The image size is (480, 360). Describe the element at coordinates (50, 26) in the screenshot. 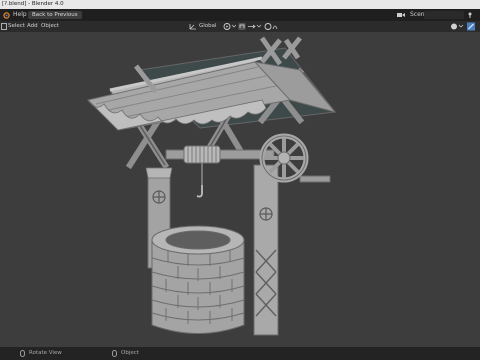

I see `menu-object: Object` at that location.